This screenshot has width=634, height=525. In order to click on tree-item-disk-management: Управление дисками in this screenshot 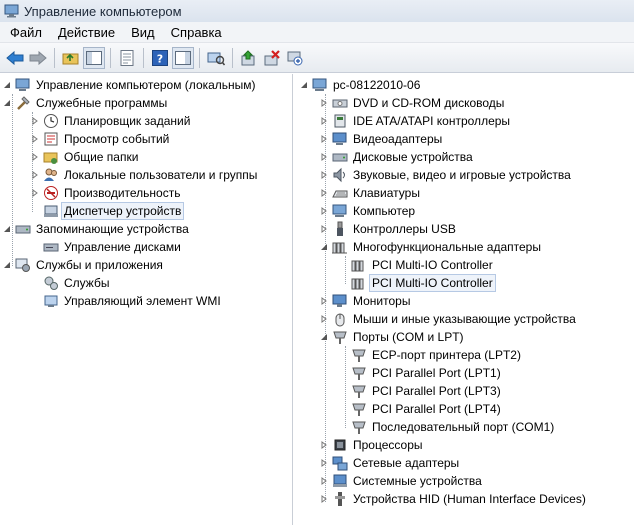, I will do `click(106, 247)`.